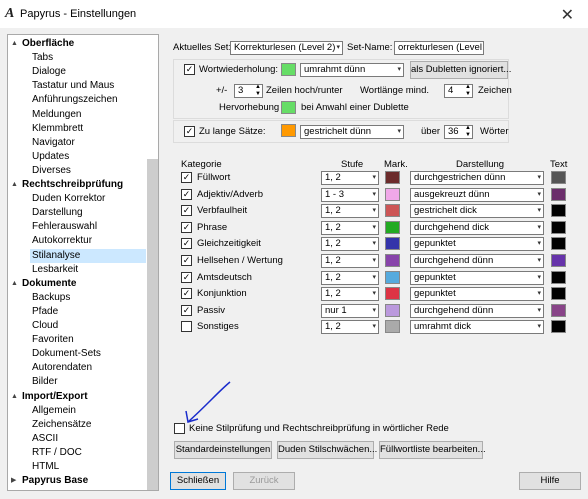 The image size is (588, 499). What do you see at coordinates (439, 48) in the screenshot?
I see `setname-input: orrekturlesen (Level 2)` at bounding box center [439, 48].